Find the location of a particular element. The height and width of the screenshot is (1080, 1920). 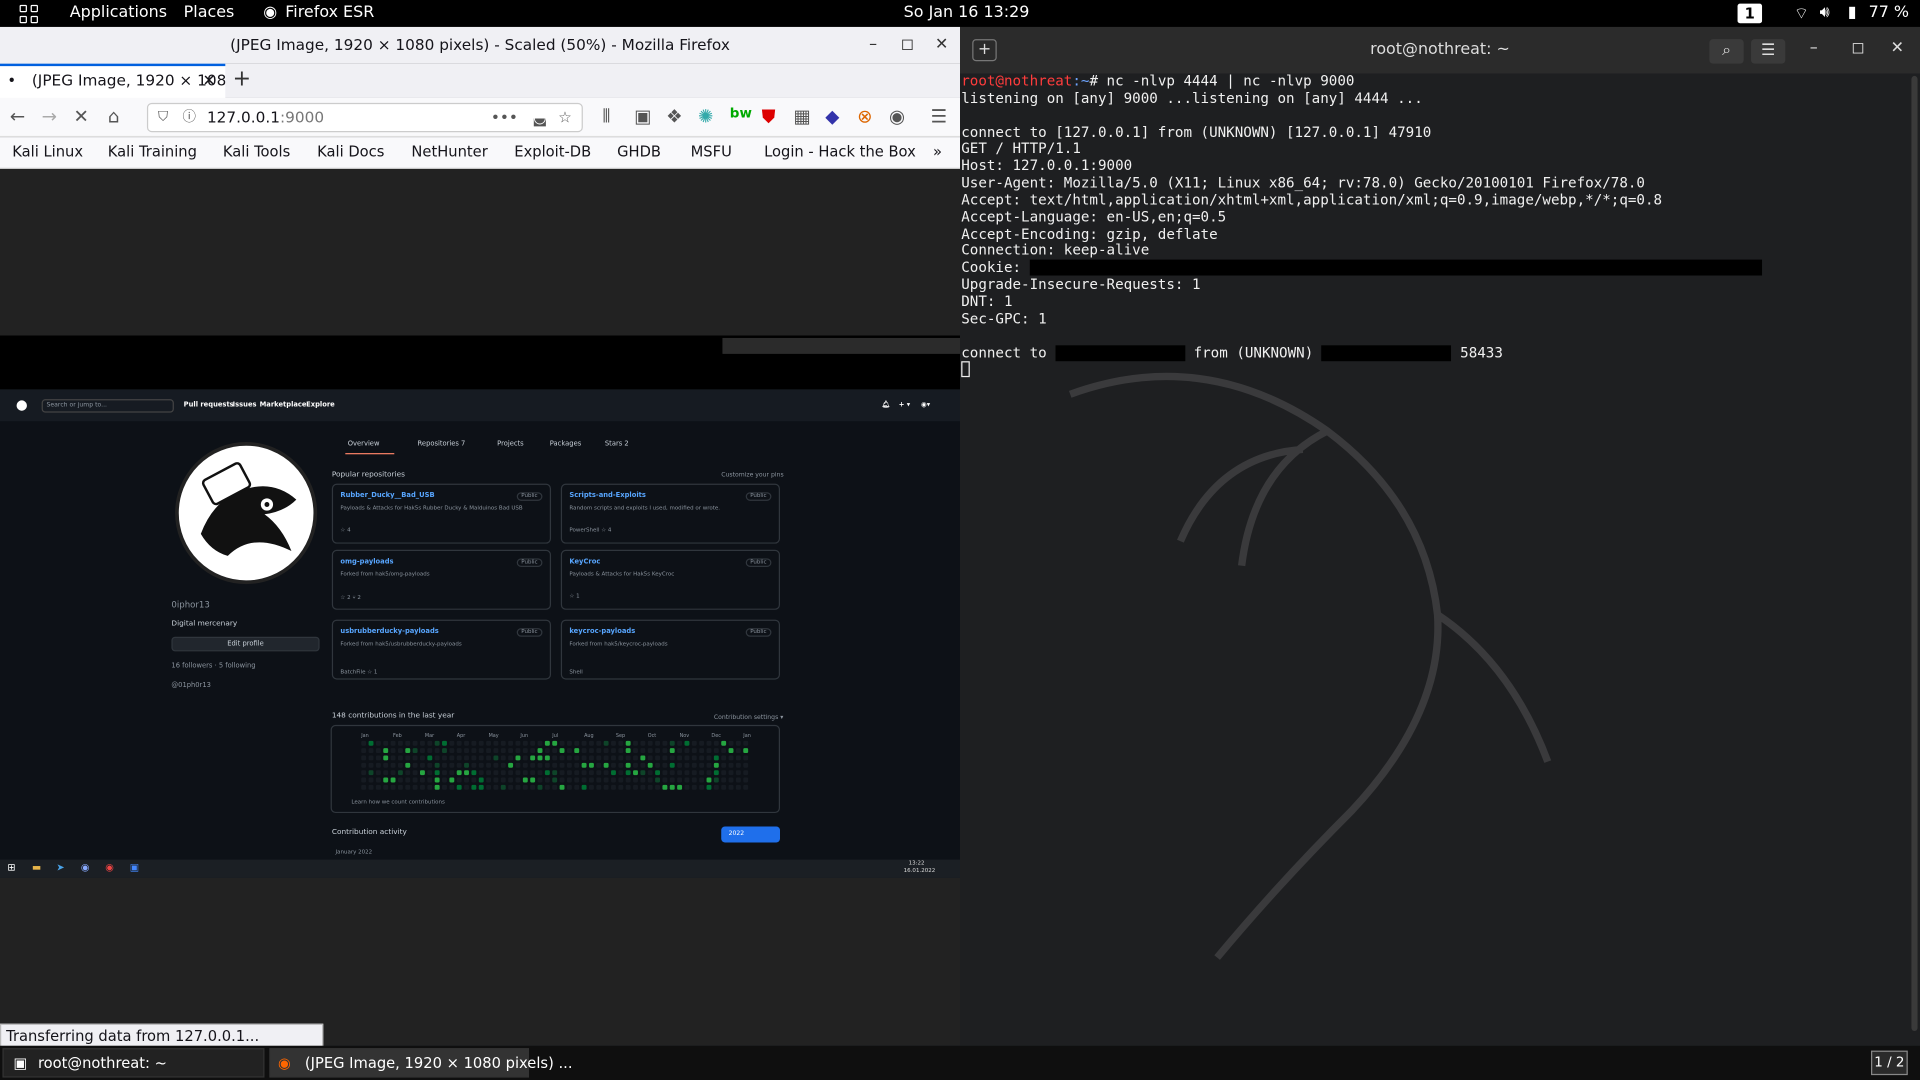

workspace-indicator: 1 is located at coordinates (1750, 13).